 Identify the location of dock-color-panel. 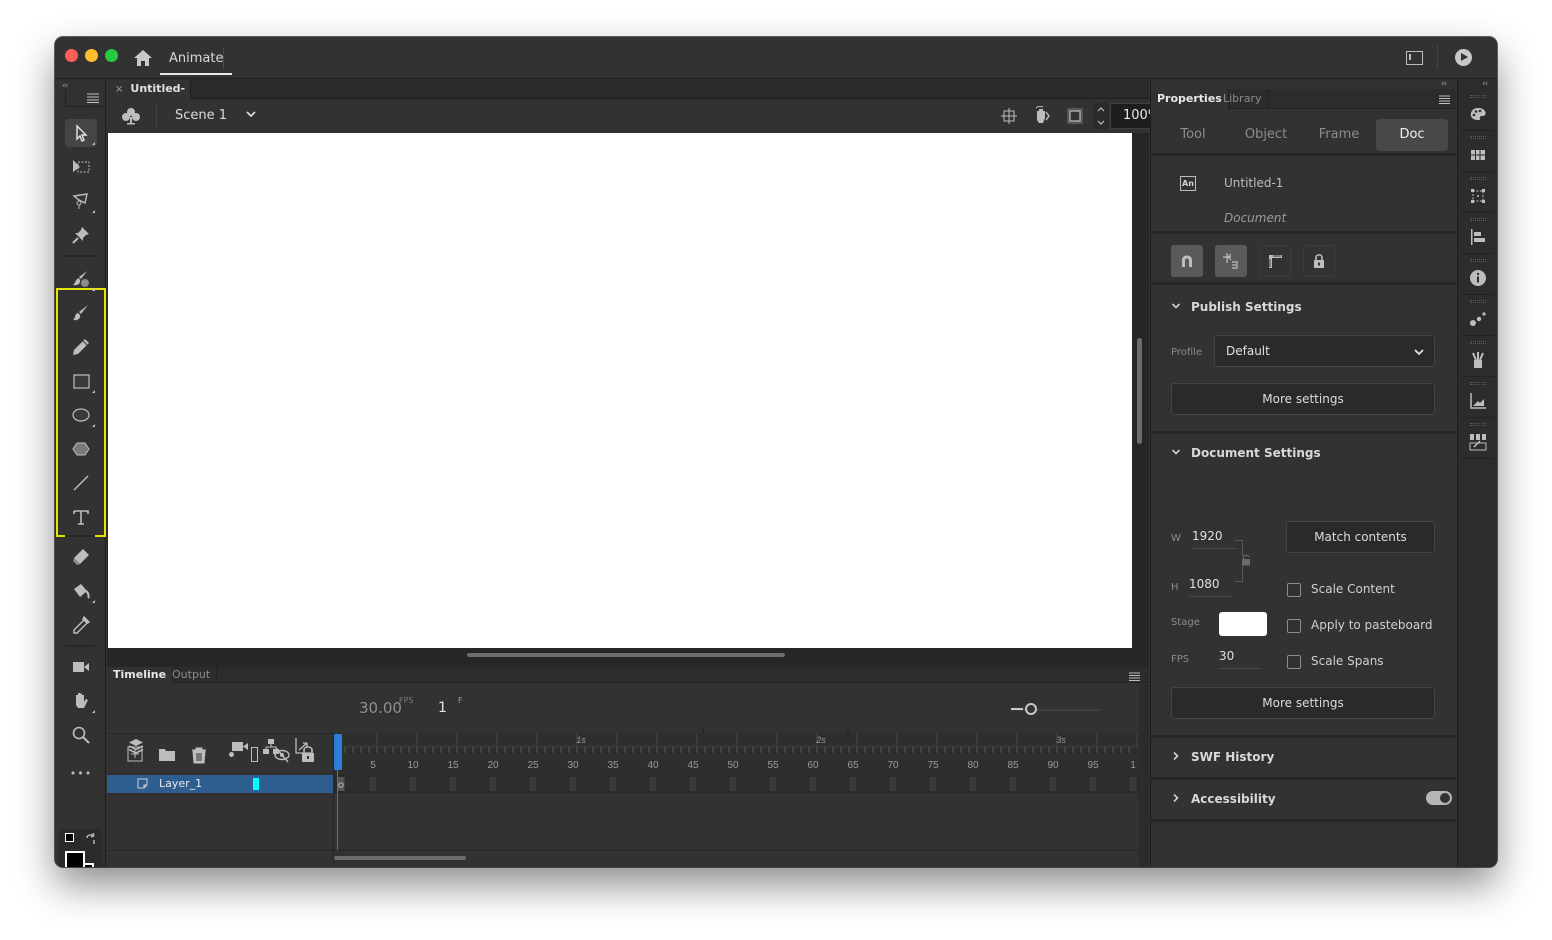
(1478, 111).